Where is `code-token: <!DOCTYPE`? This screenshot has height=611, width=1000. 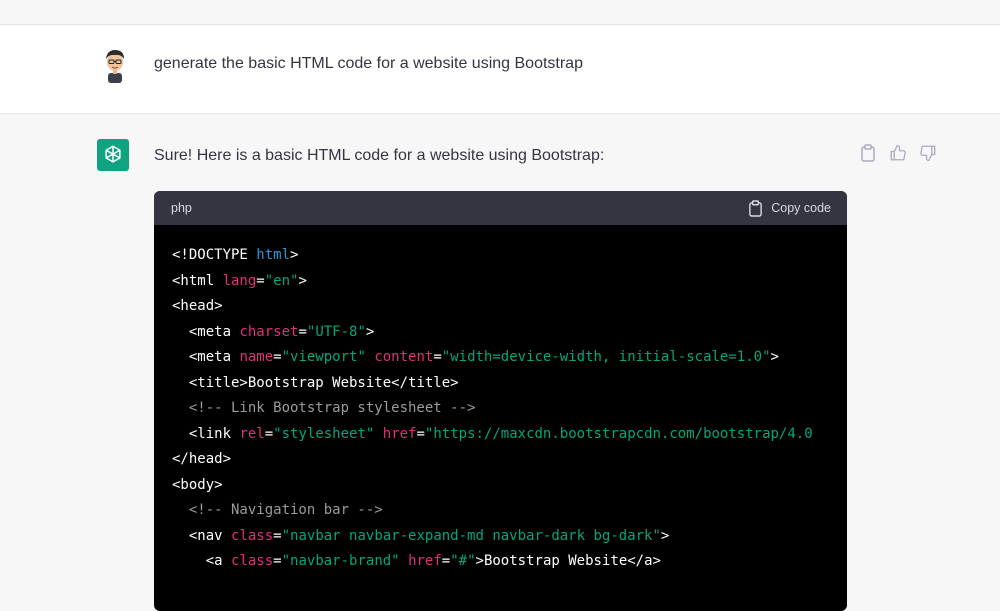 code-token: <!DOCTYPE is located at coordinates (214, 255).